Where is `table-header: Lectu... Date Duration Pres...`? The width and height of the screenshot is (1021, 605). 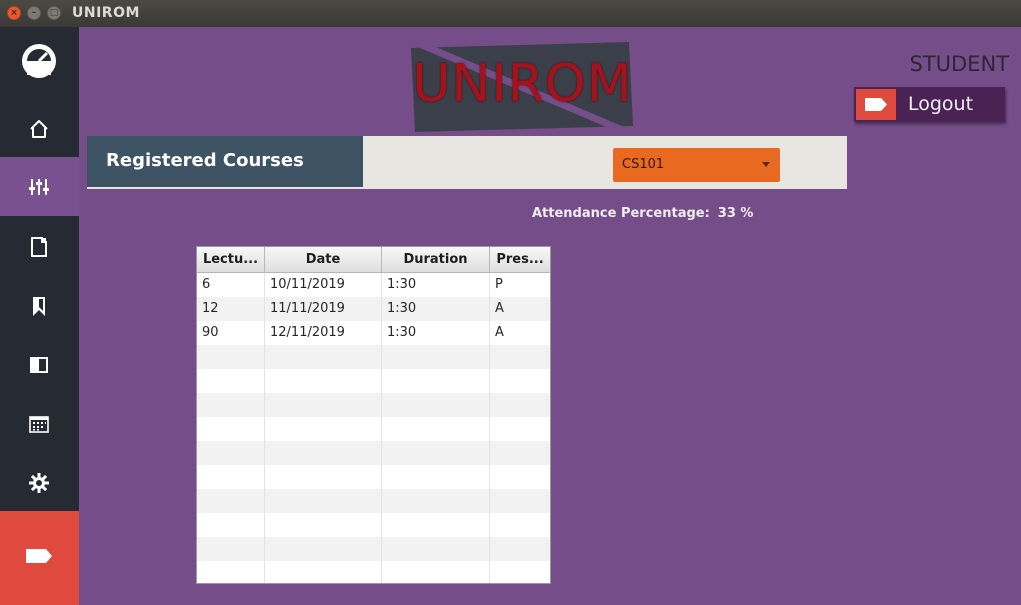
table-header: Lectu... Date Duration Pres... is located at coordinates (373, 260).